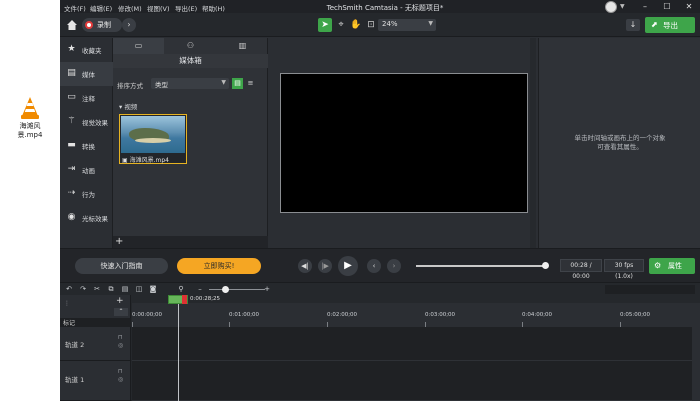 The height and width of the screenshot is (401, 700). What do you see at coordinates (139, 289) in the screenshot?
I see `split-icon: ◫` at bounding box center [139, 289].